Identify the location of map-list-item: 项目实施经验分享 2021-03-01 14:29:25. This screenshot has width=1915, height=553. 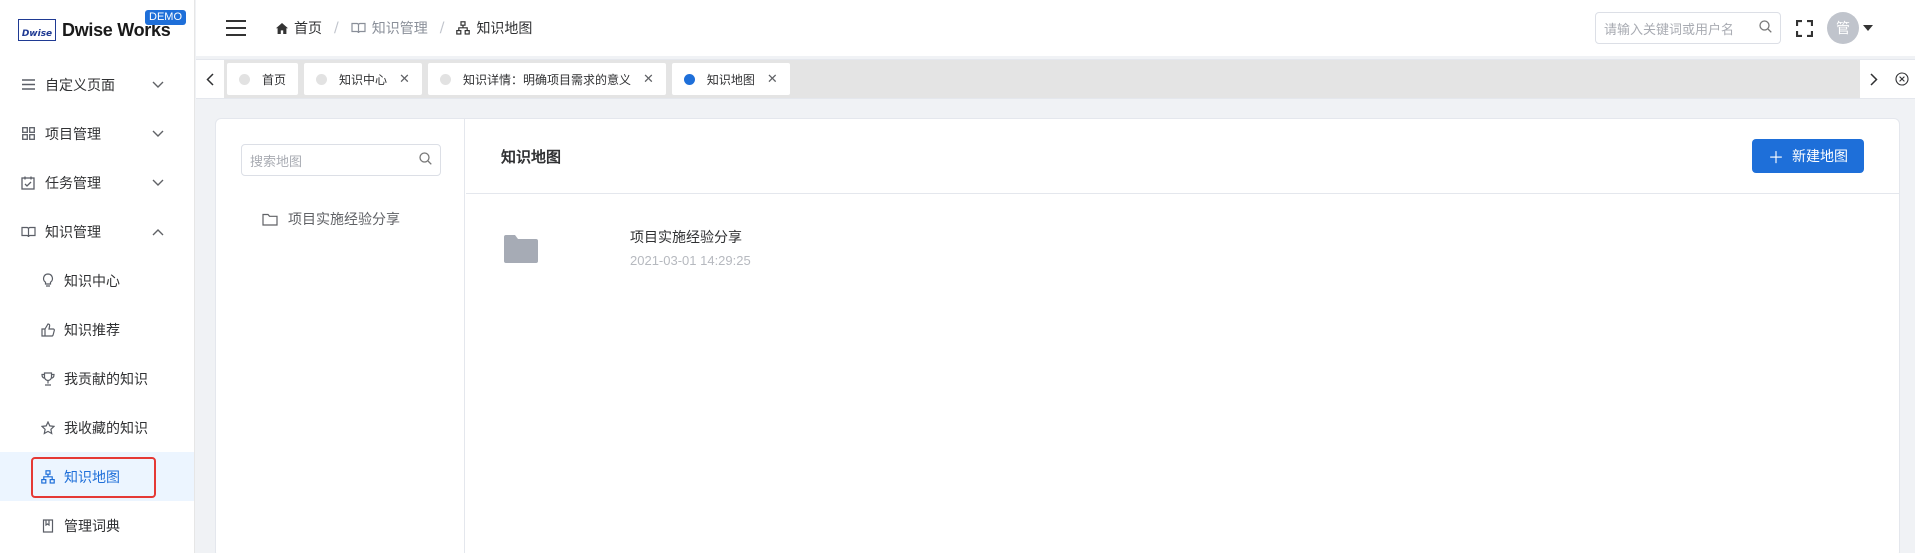
(627, 248).